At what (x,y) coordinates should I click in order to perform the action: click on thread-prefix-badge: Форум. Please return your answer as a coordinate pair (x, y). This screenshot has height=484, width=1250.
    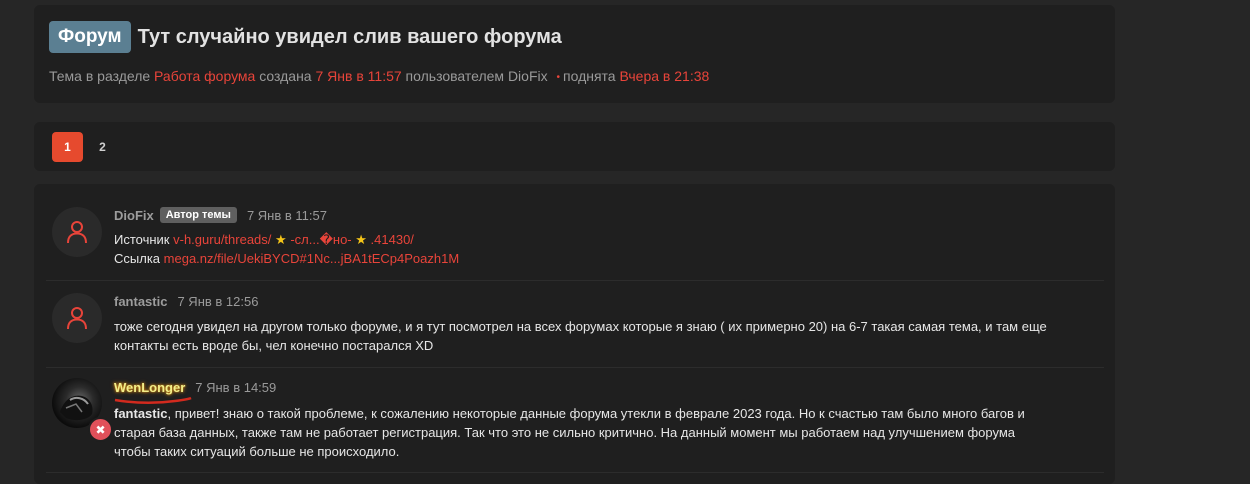
    Looking at the image, I should click on (90, 37).